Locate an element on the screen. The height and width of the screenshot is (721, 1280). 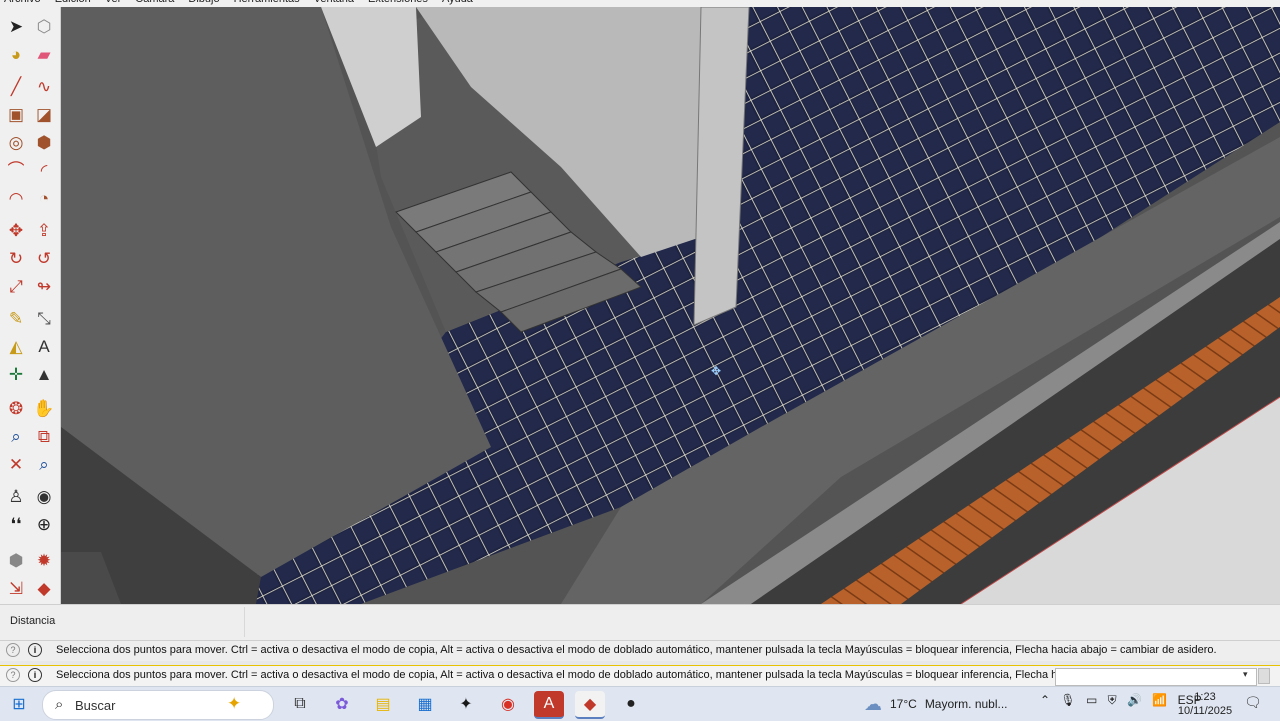
notification-icon: 🗨 is located at coordinates (1253, 702).